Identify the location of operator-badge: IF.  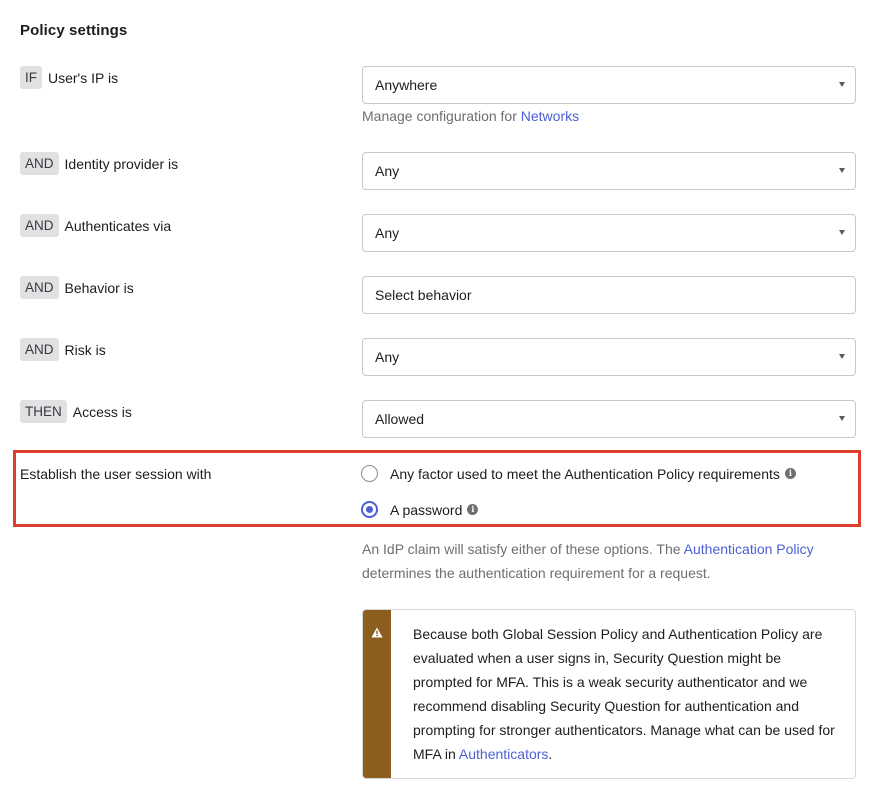
(31, 77).